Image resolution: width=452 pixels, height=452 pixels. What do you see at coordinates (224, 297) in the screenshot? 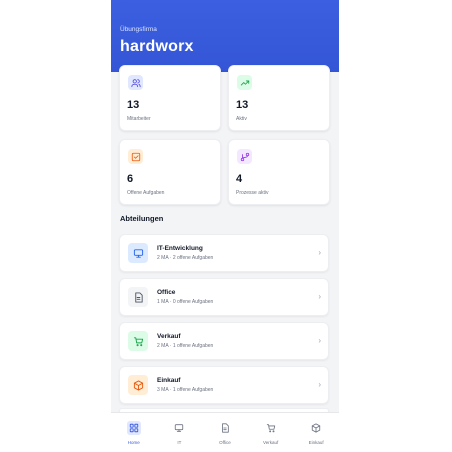
I see `department-office: Office 1 MA · 0 offene Aufgaben ›` at bounding box center [224, 297].